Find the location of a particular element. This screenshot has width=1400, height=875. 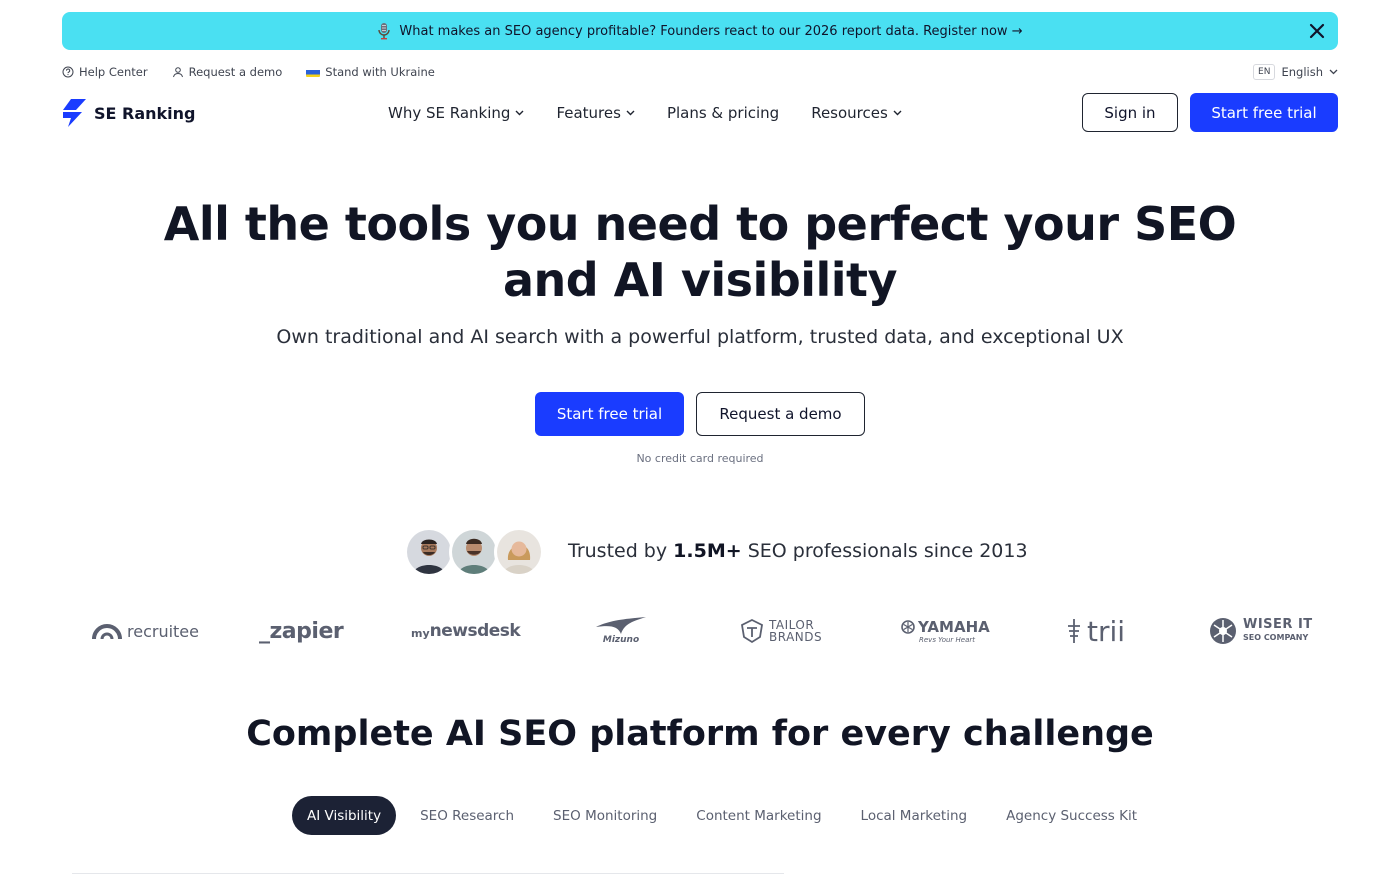

avatar-group is located at coordinates (475, 552).